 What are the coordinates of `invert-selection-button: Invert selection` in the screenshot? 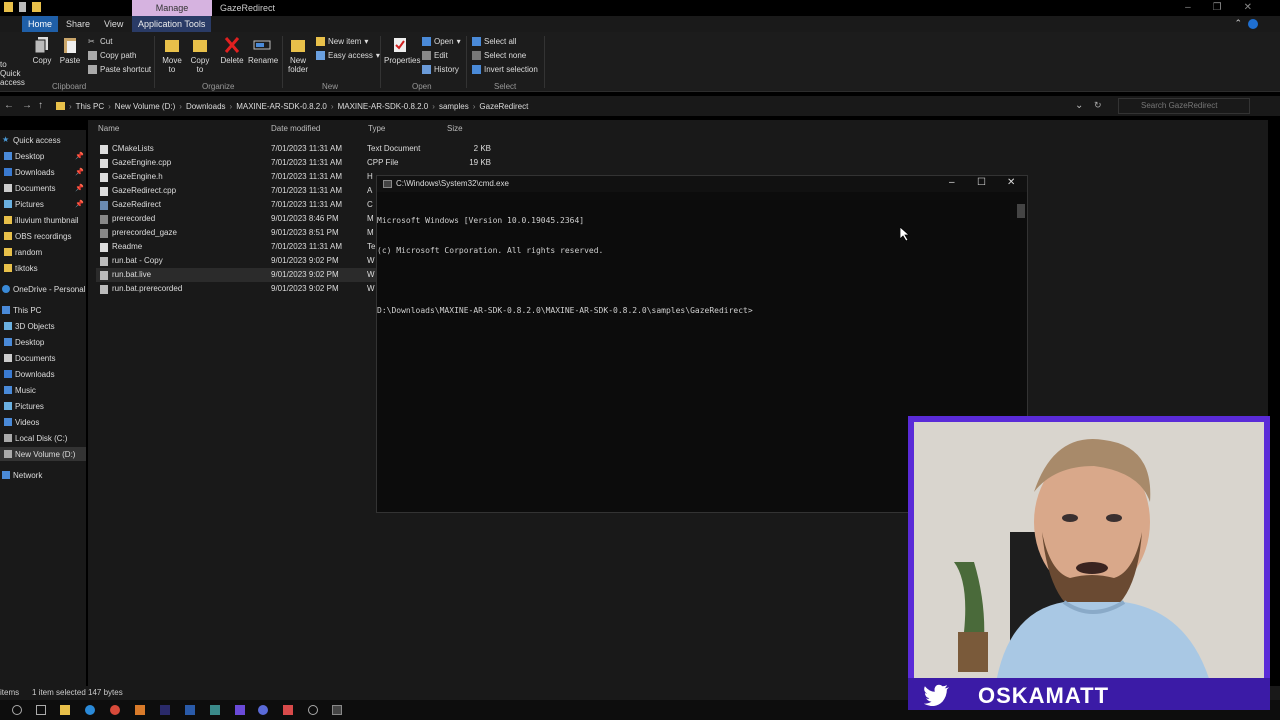 It's located at (505, 69).